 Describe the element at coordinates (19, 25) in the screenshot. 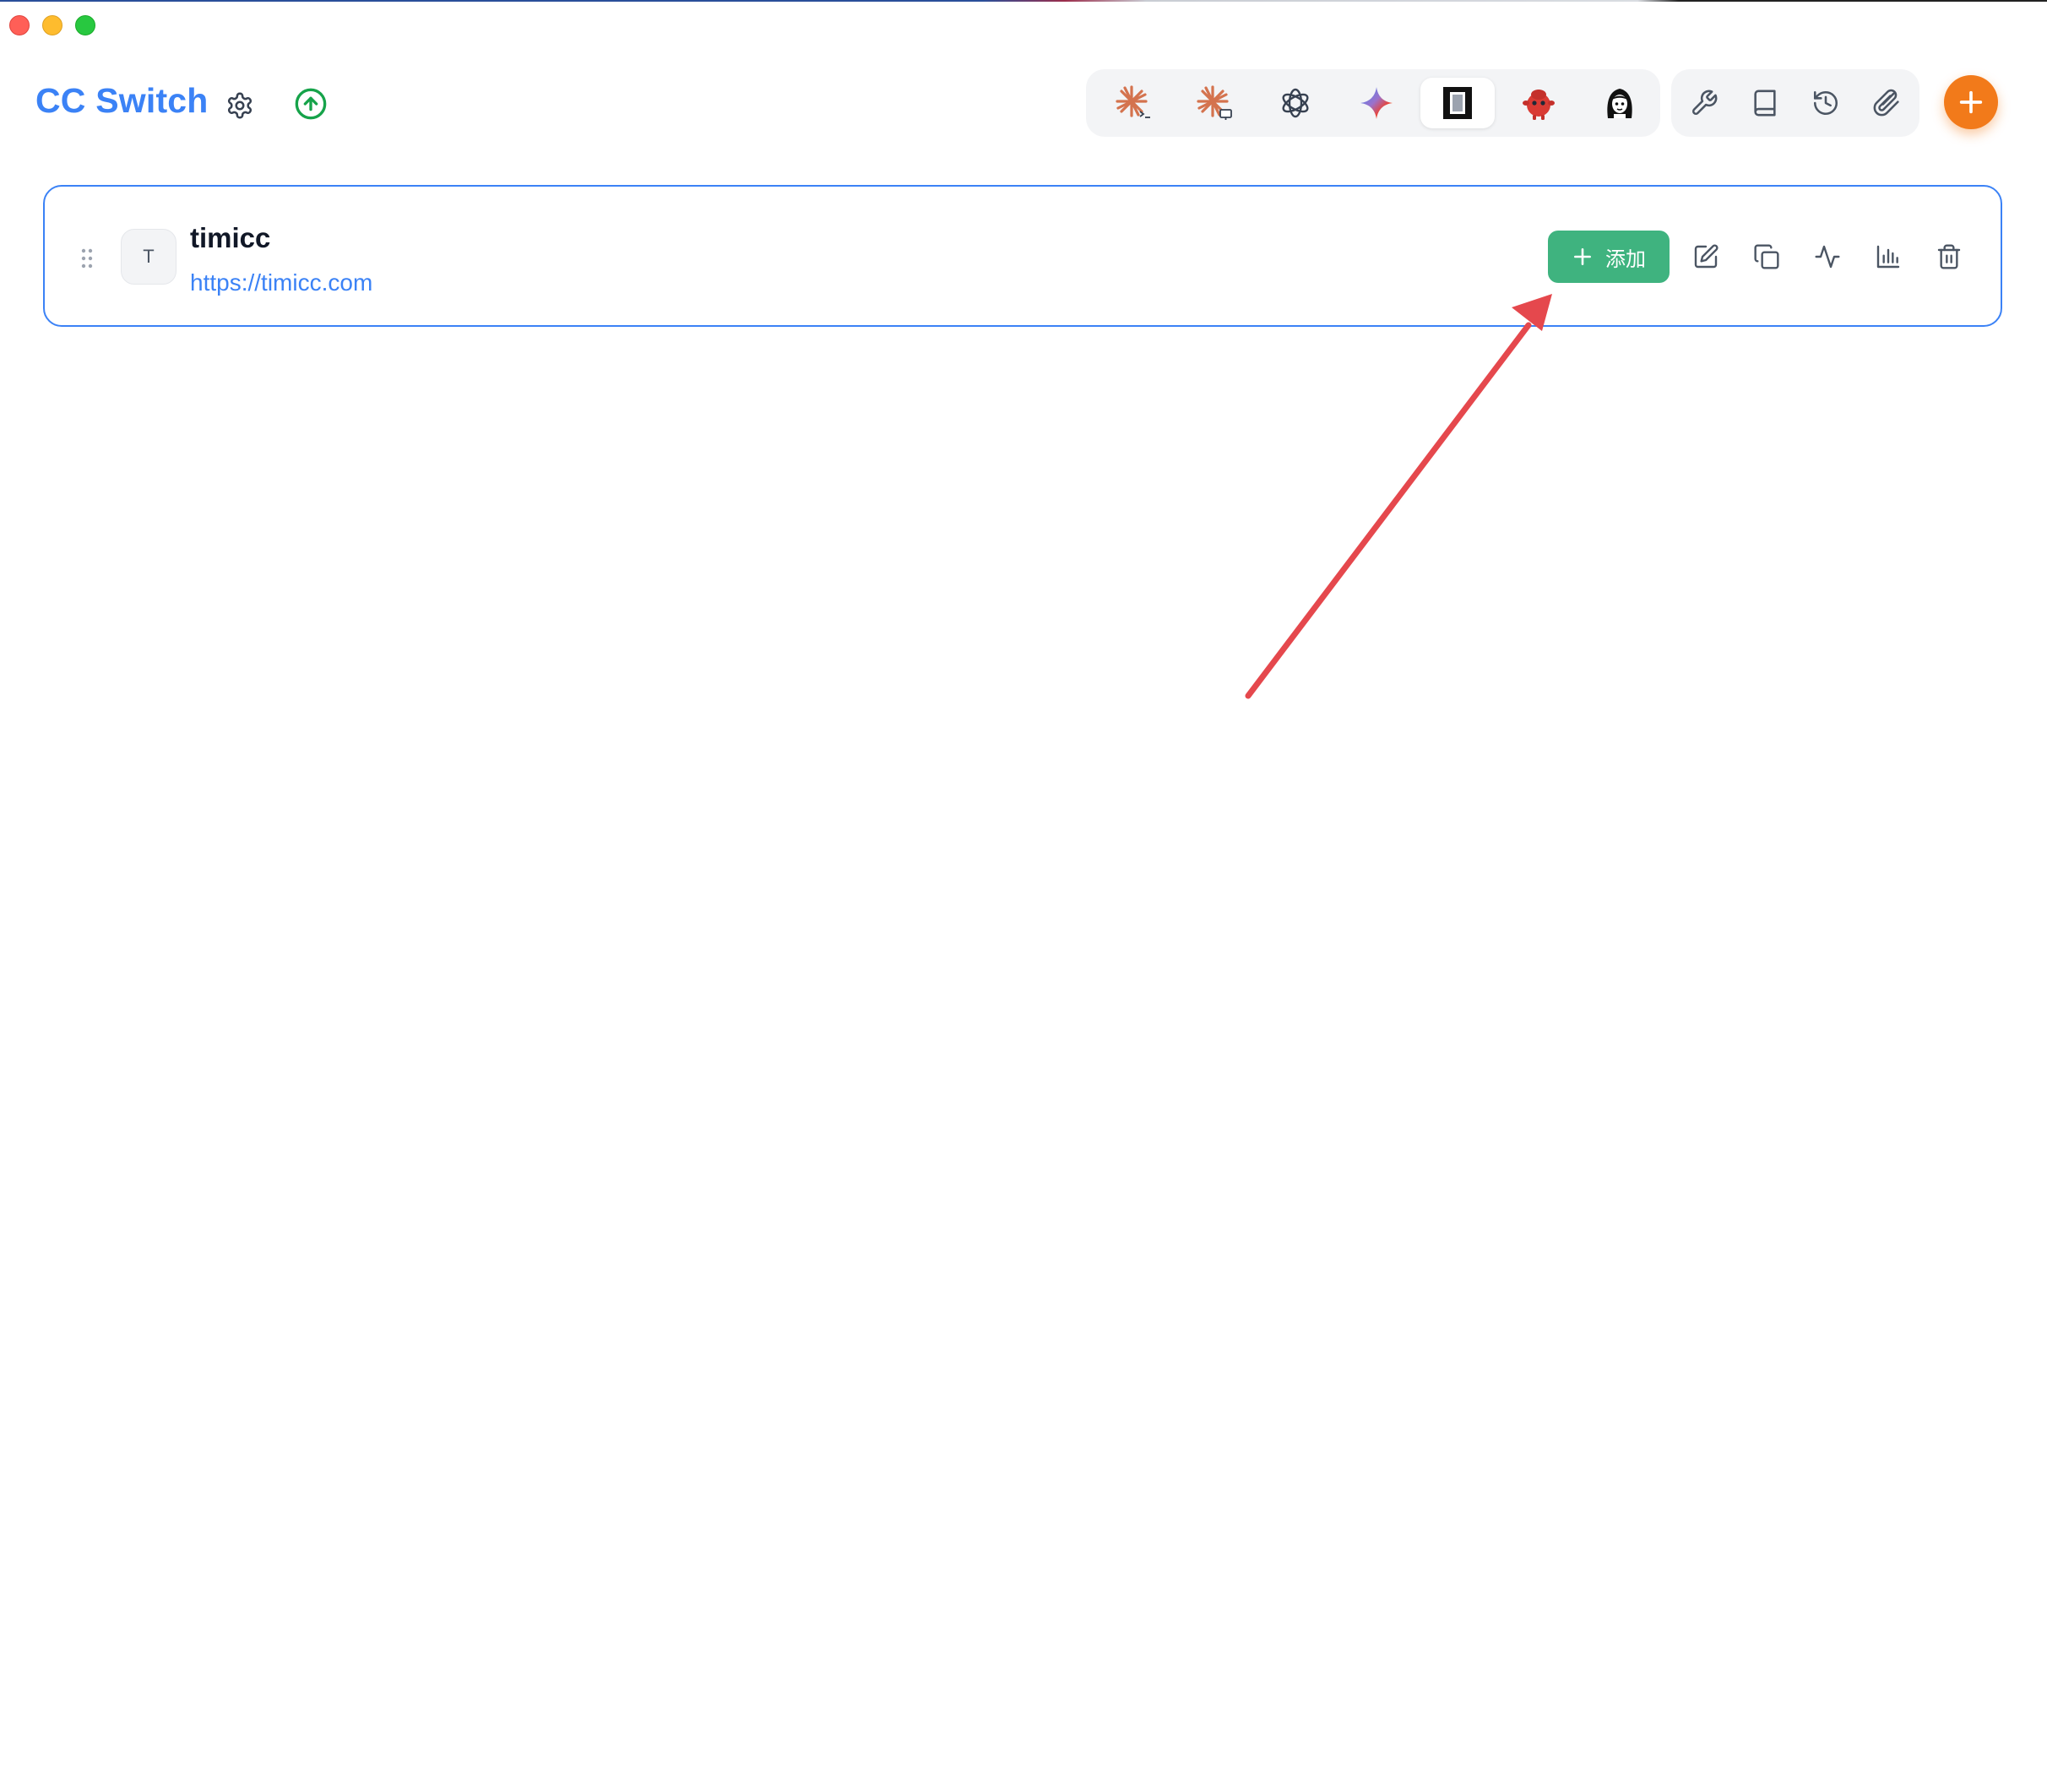

I see `close-window-button` at that location.